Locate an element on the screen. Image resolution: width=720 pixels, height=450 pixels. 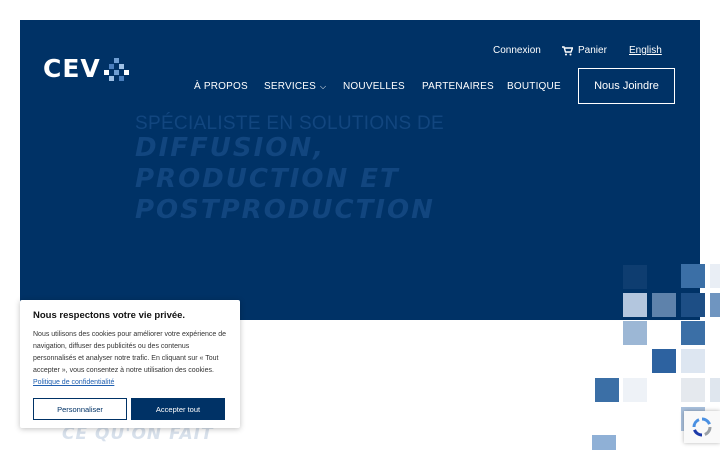
hero-title-line: DIFFUSION, is located at coordinates (230, 148).